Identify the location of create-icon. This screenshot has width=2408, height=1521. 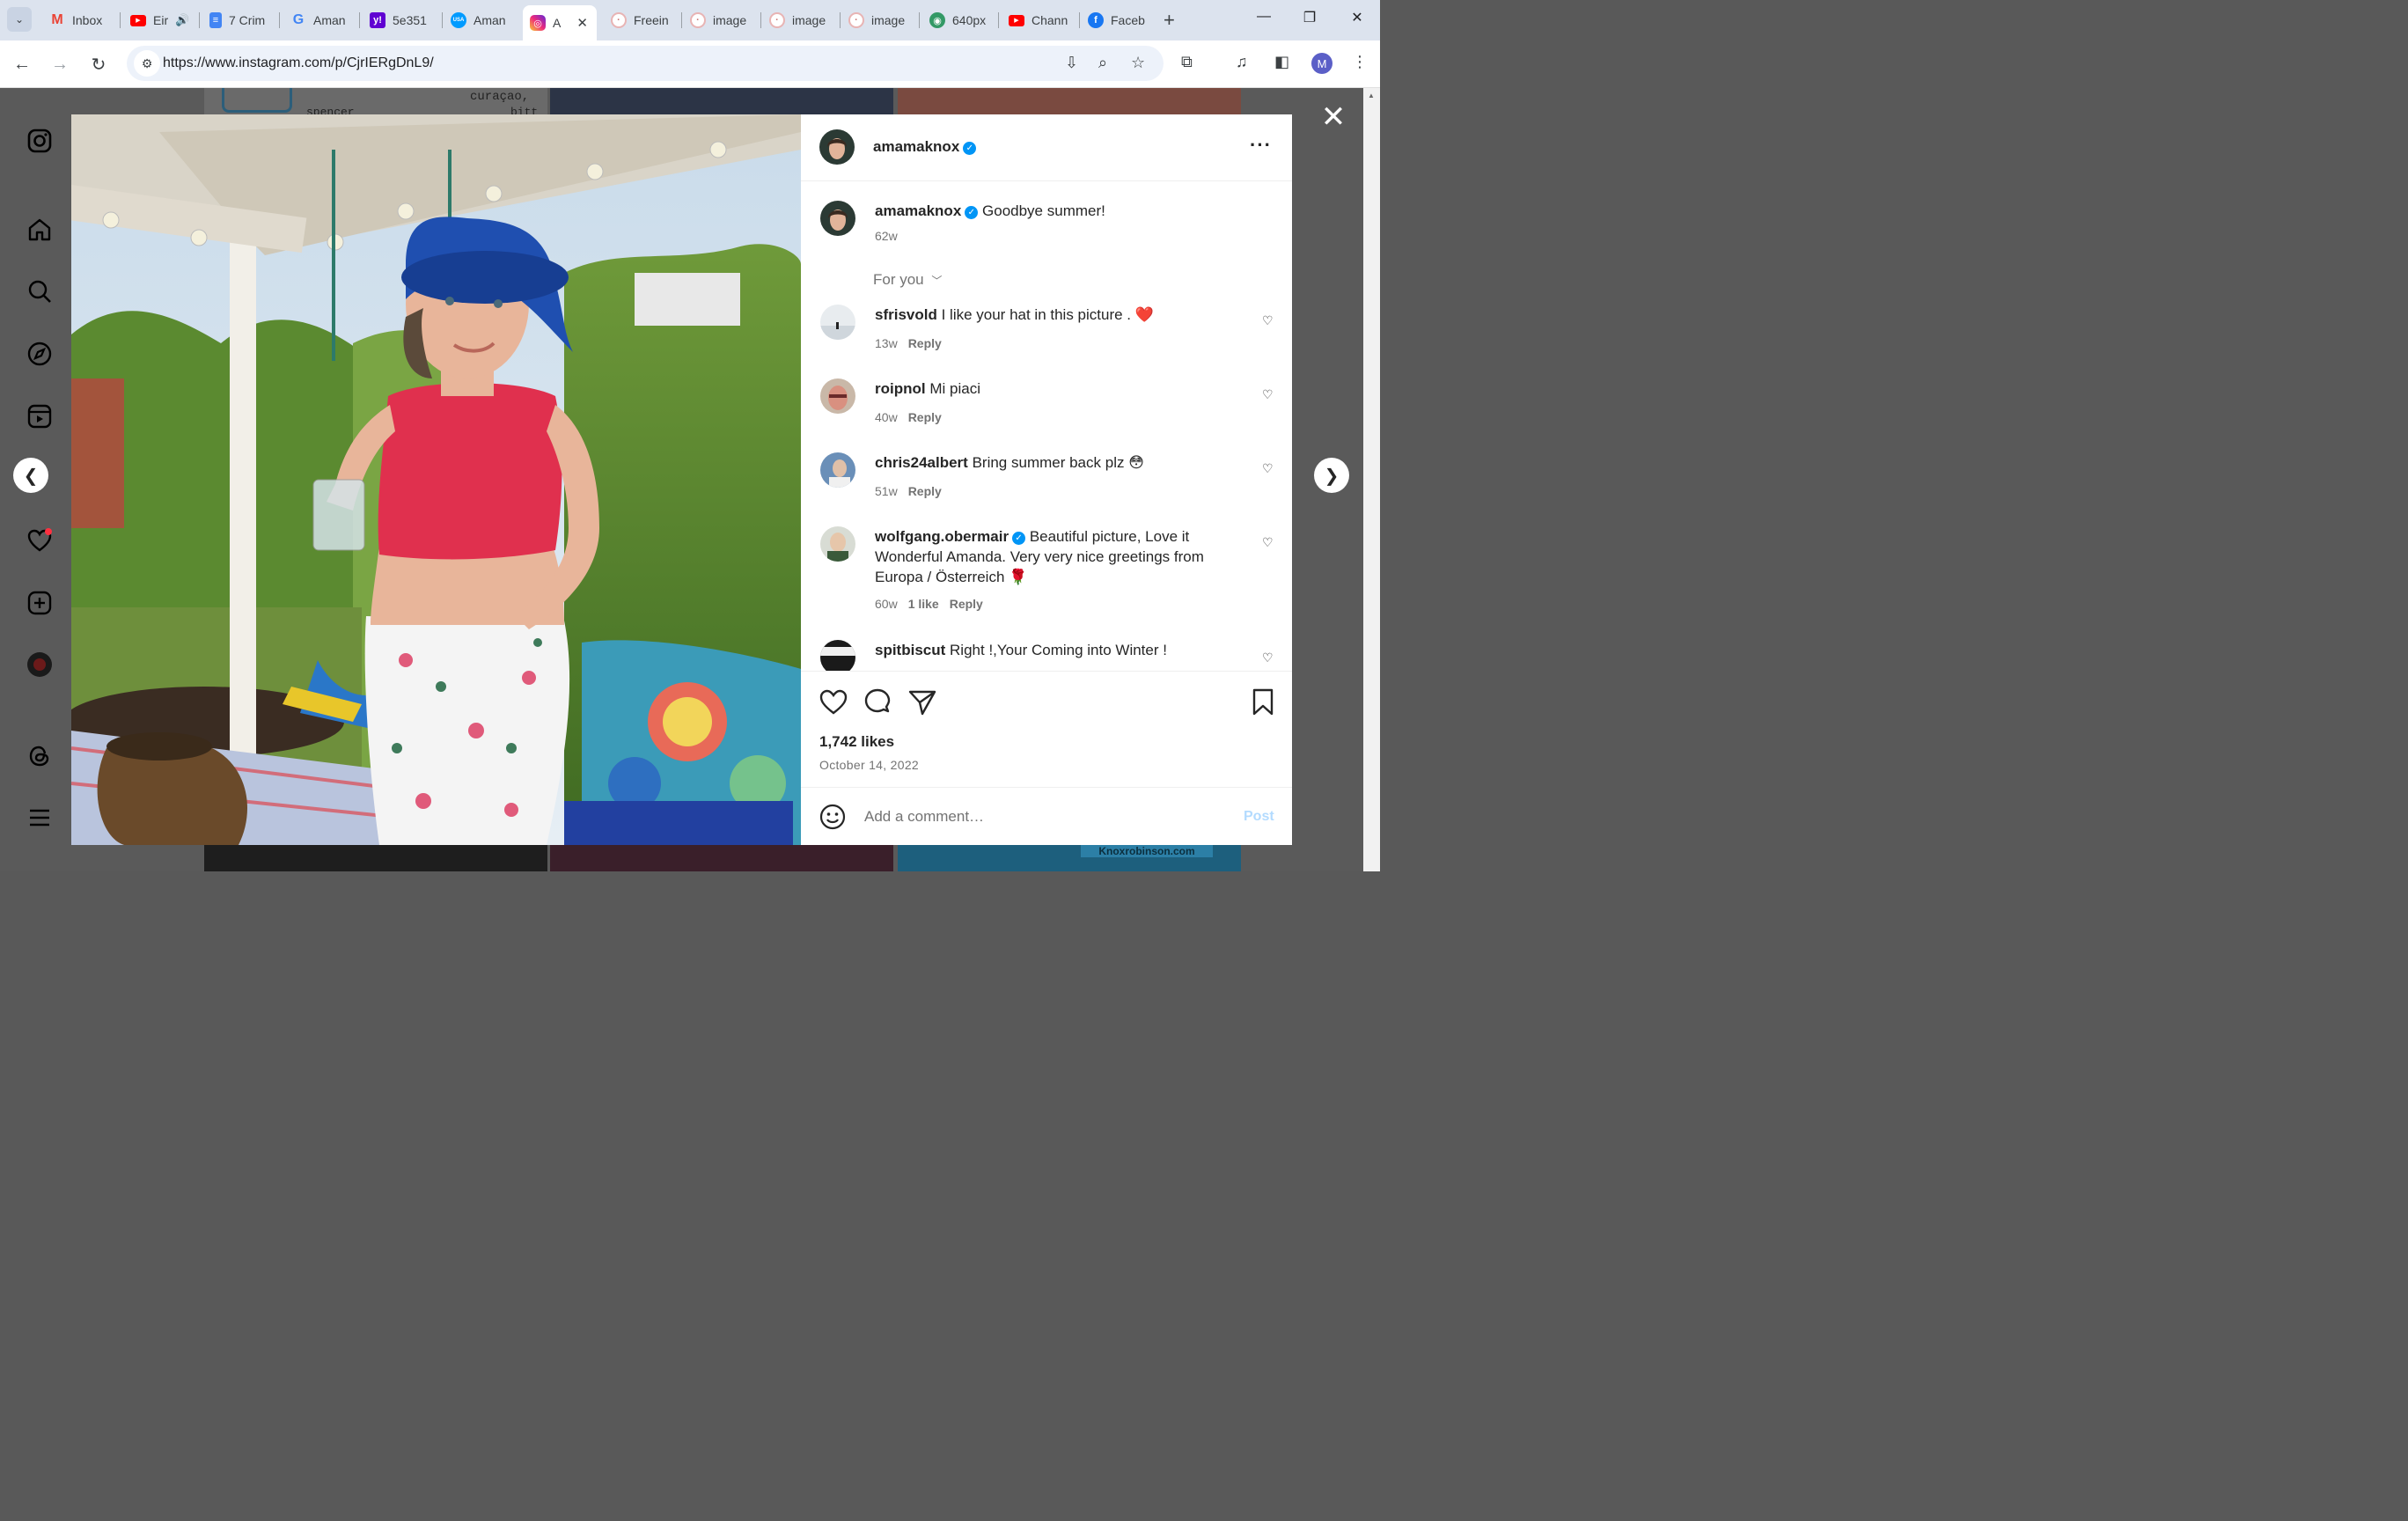
(40, 603).